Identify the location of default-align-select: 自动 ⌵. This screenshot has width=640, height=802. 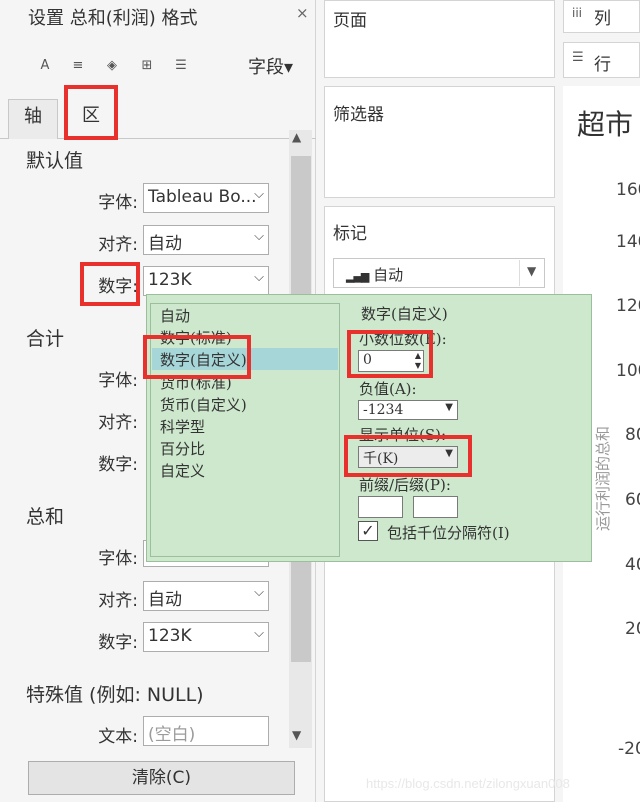
(206, 240).